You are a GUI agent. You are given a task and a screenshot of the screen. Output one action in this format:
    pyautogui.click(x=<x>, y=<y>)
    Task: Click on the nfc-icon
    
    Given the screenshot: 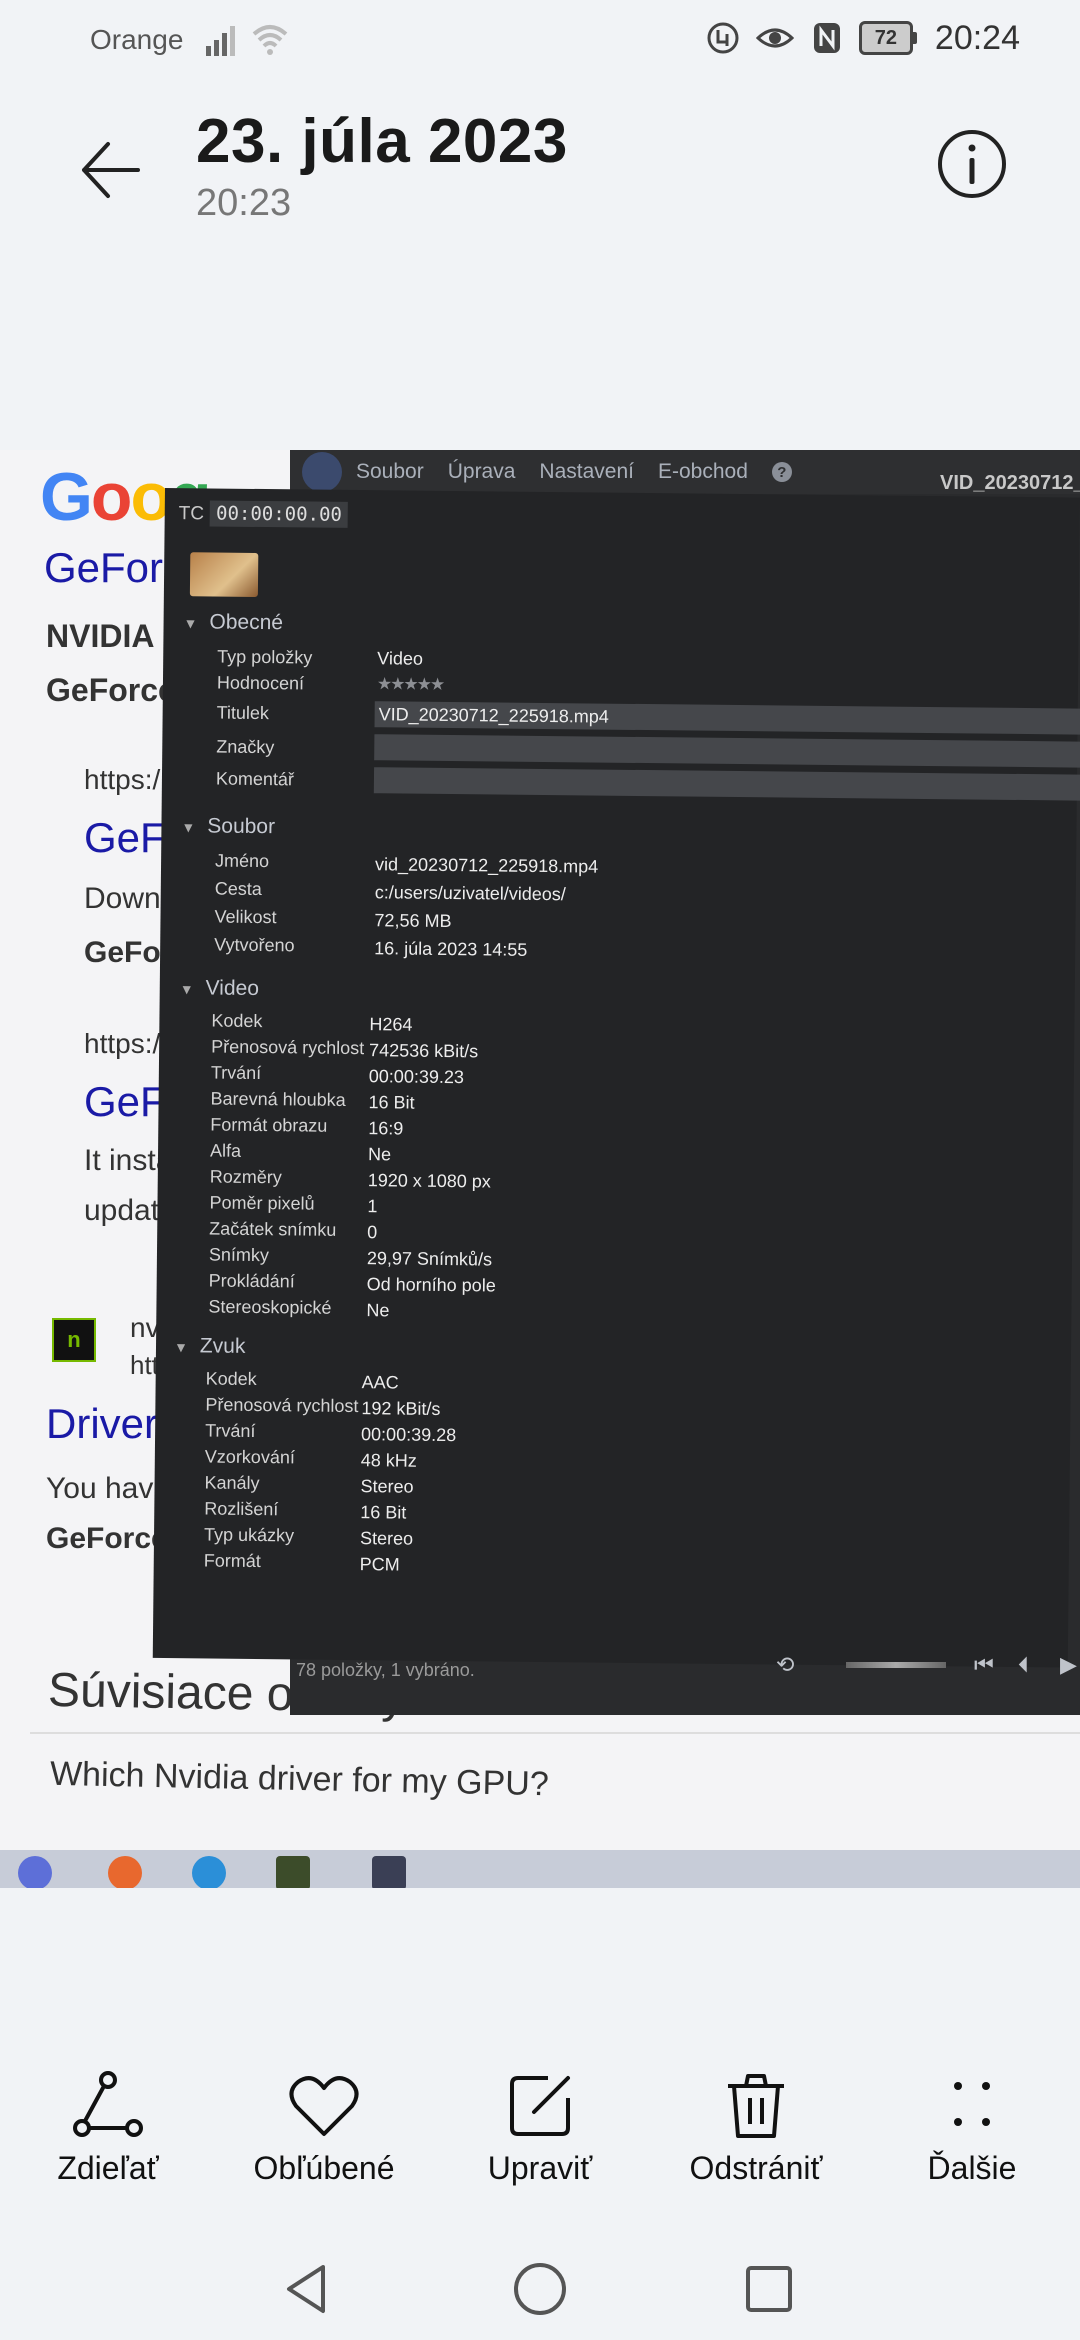 What is the action you would take?
    pyautogui.click(x=827, y=38)
    